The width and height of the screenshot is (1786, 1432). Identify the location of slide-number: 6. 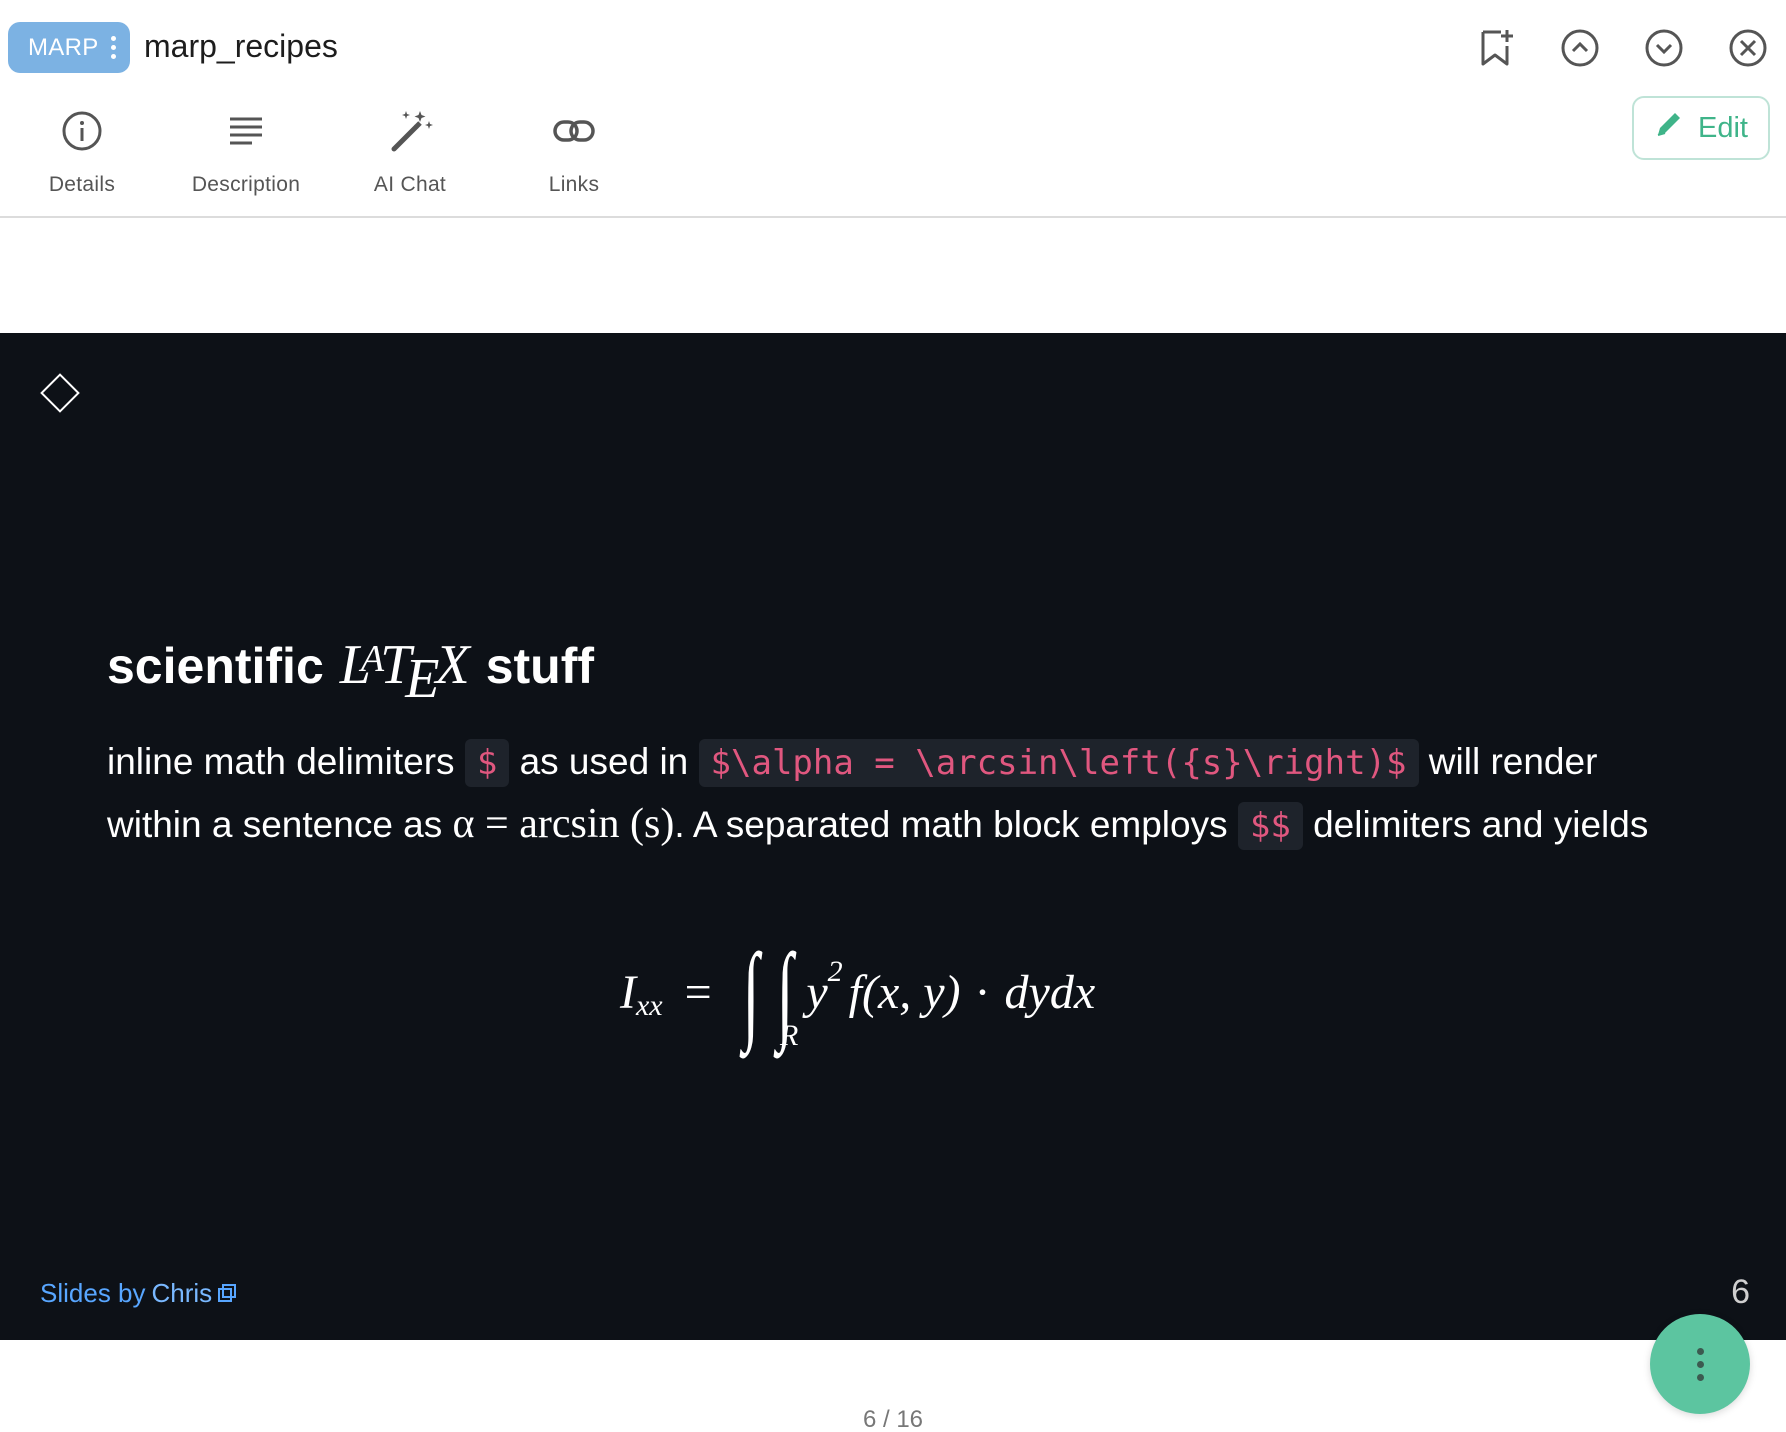
(1740, 1292).